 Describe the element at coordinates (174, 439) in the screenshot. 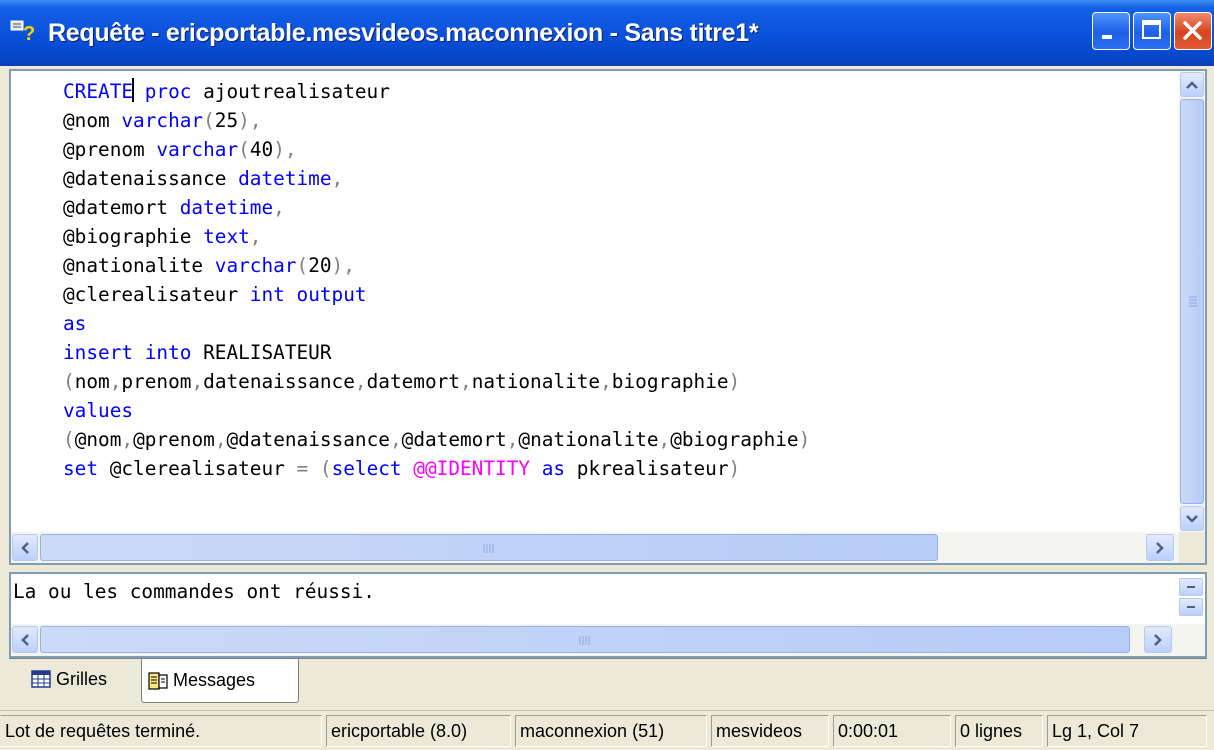

I see `sql-token: @prenom` at that location.